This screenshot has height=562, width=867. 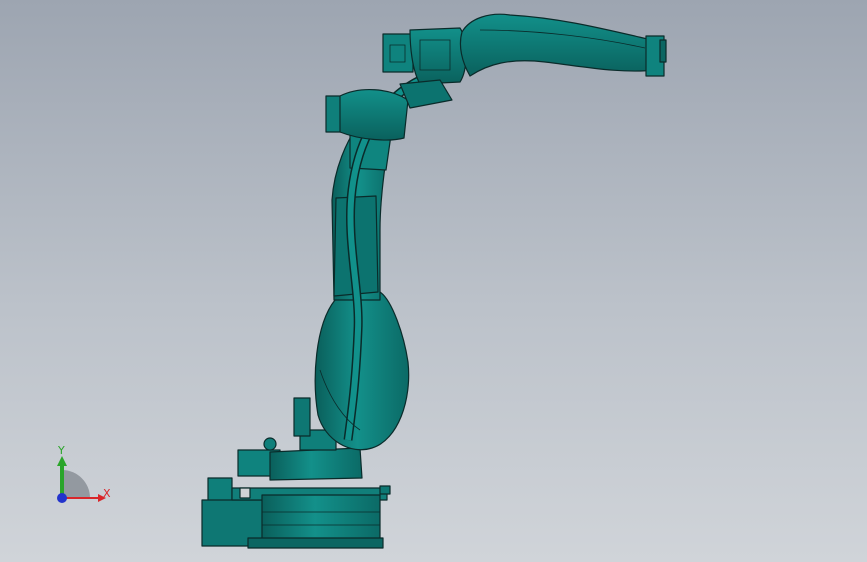 What do you see at coordinates (62, 461) in the screenshot?
I see `y-axis-arrow` at bounding box center [62, 461].